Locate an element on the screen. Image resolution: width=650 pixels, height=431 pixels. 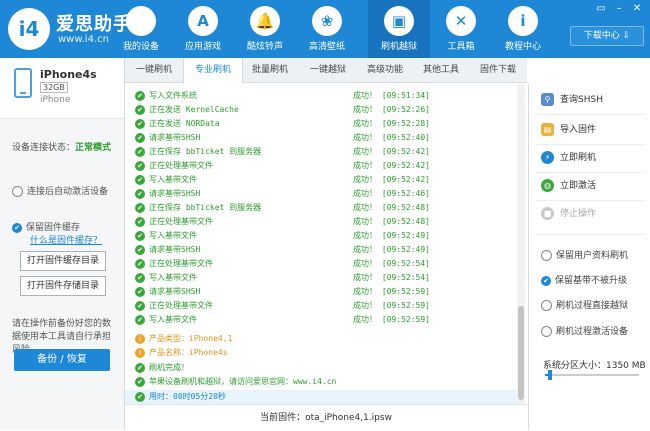
log-text: 正在发送 KernelCache is located at coordinates (194, 109).